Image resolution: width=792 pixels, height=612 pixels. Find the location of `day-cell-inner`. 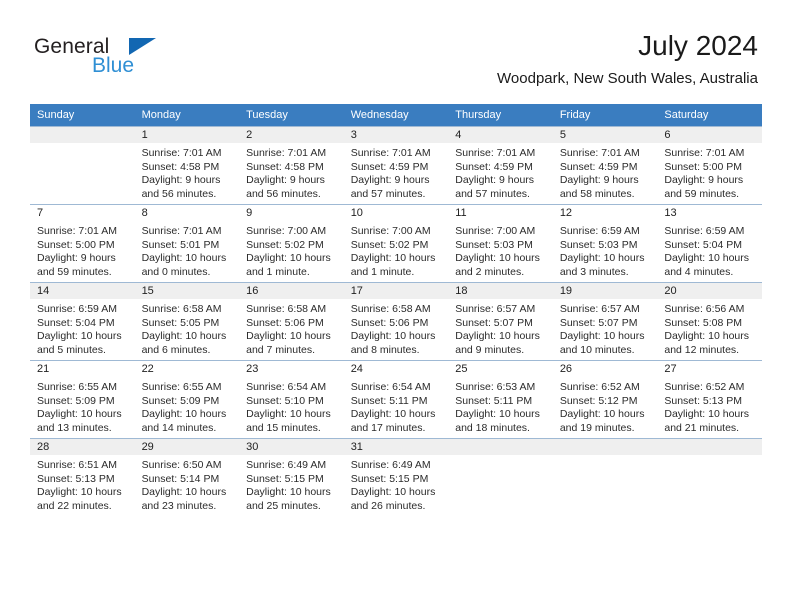

day-cell-inner is located at coordinates (82, 165).